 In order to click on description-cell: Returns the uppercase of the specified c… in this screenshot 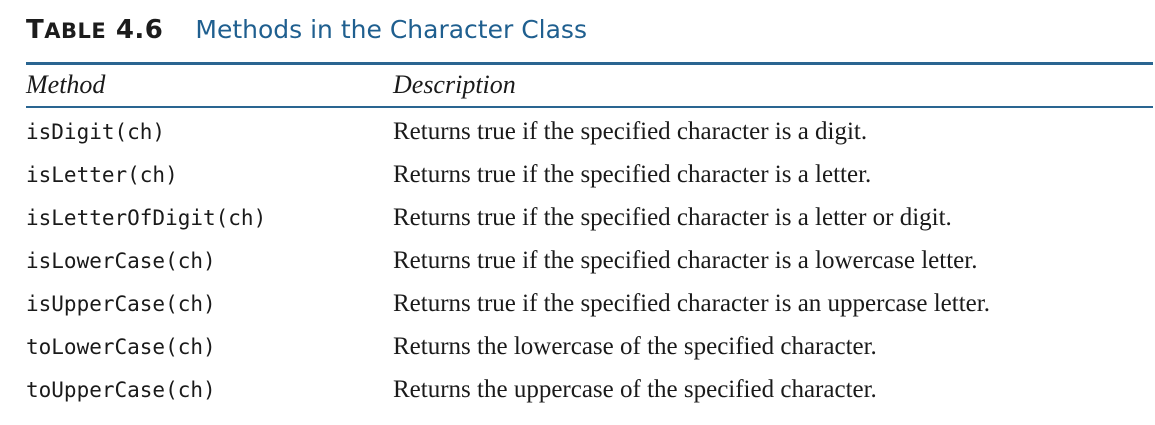, I will do `click(635, 389)`.